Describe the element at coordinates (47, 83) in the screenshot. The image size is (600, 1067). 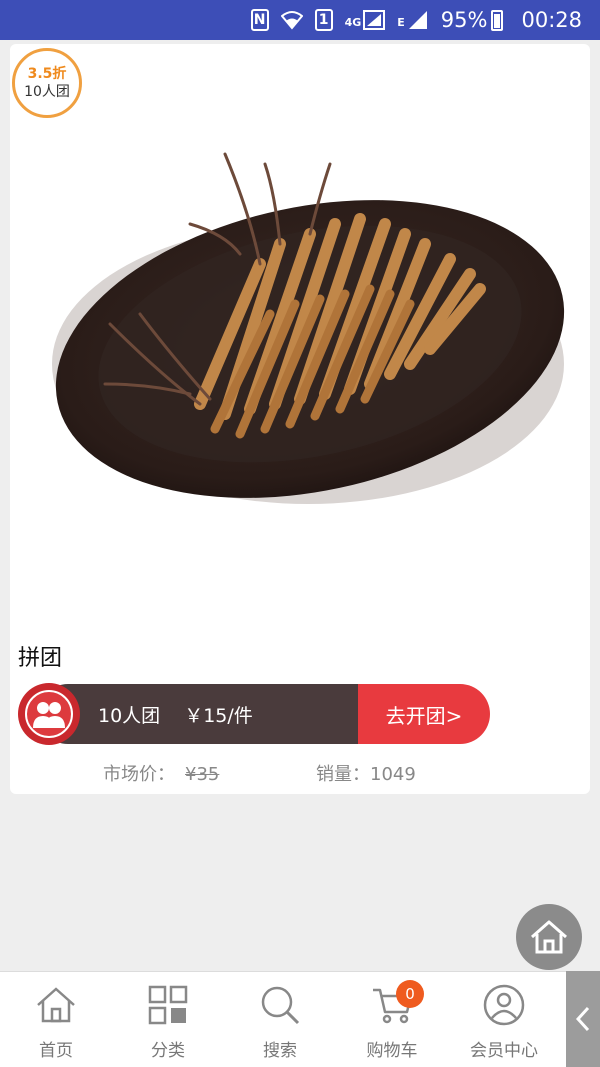
I see `discount-badge: 3.5折 10人团` at that location.